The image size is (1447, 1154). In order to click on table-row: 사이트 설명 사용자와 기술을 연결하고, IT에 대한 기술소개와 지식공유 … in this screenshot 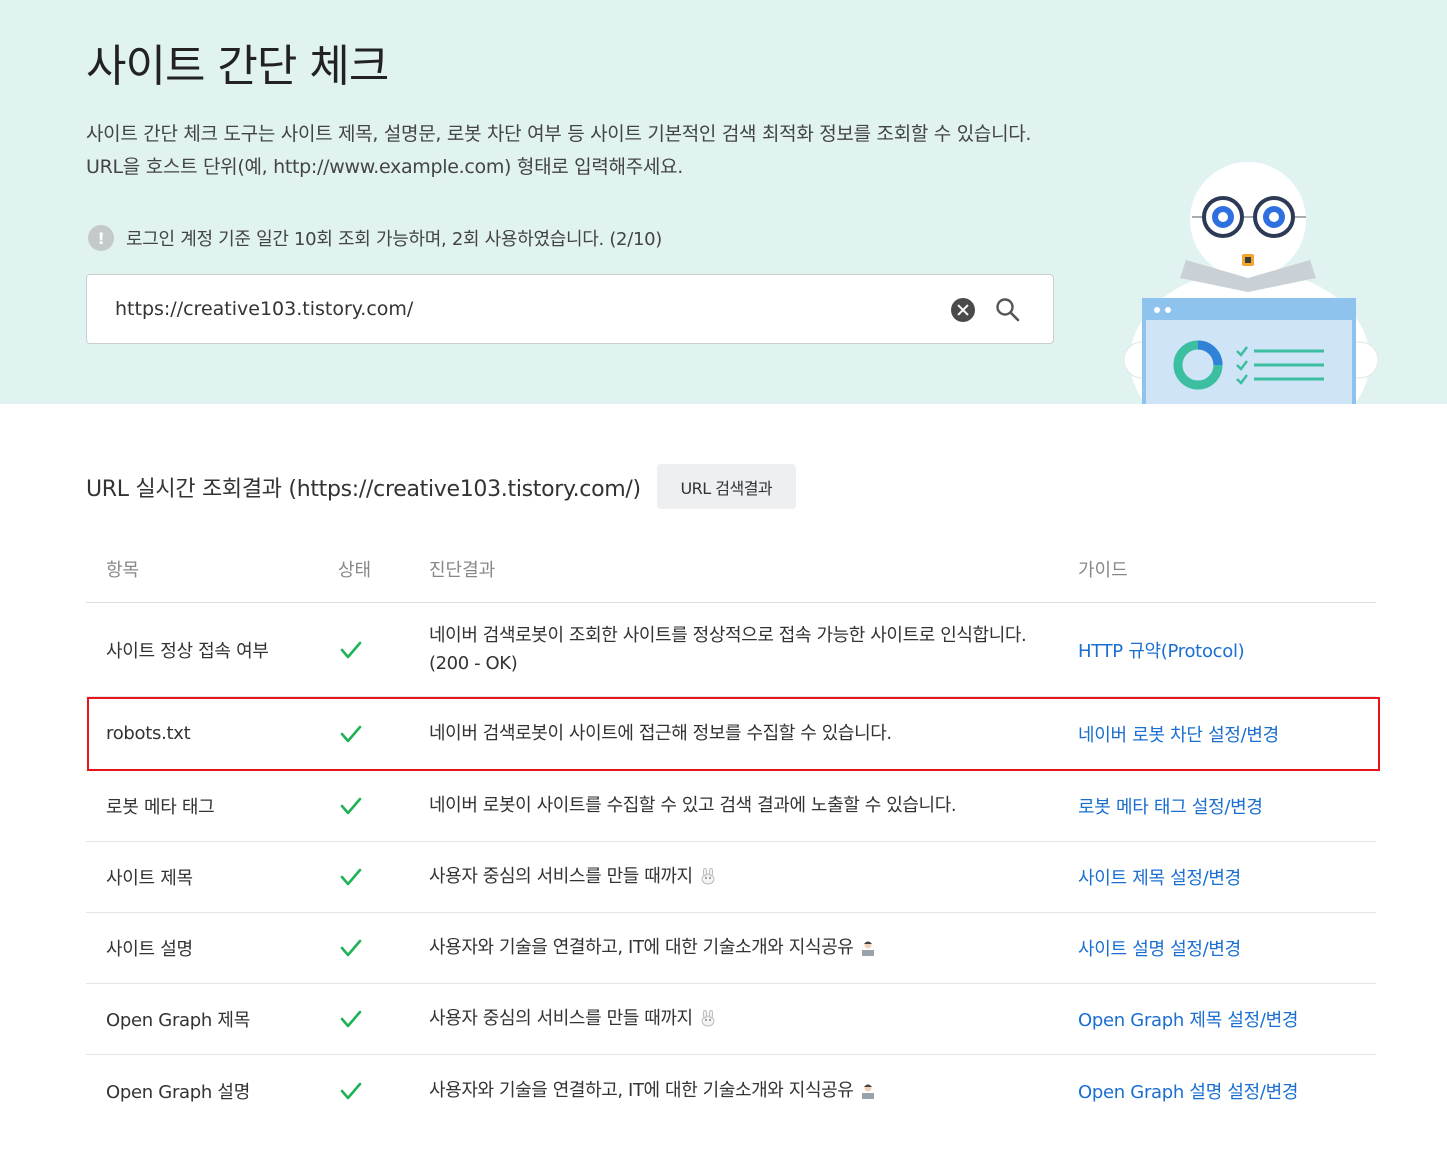, I will do `click(731, 948)`.